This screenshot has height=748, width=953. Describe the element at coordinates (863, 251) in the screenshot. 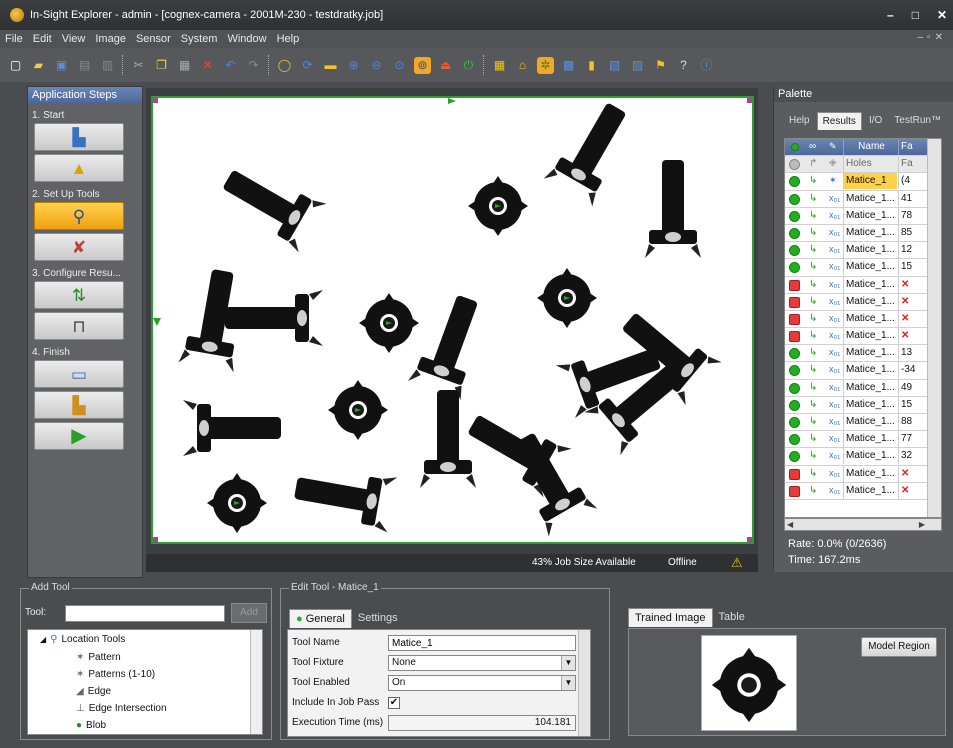

I see `results-row: ↳ x₀₁ Matice_1... 12` at that location.